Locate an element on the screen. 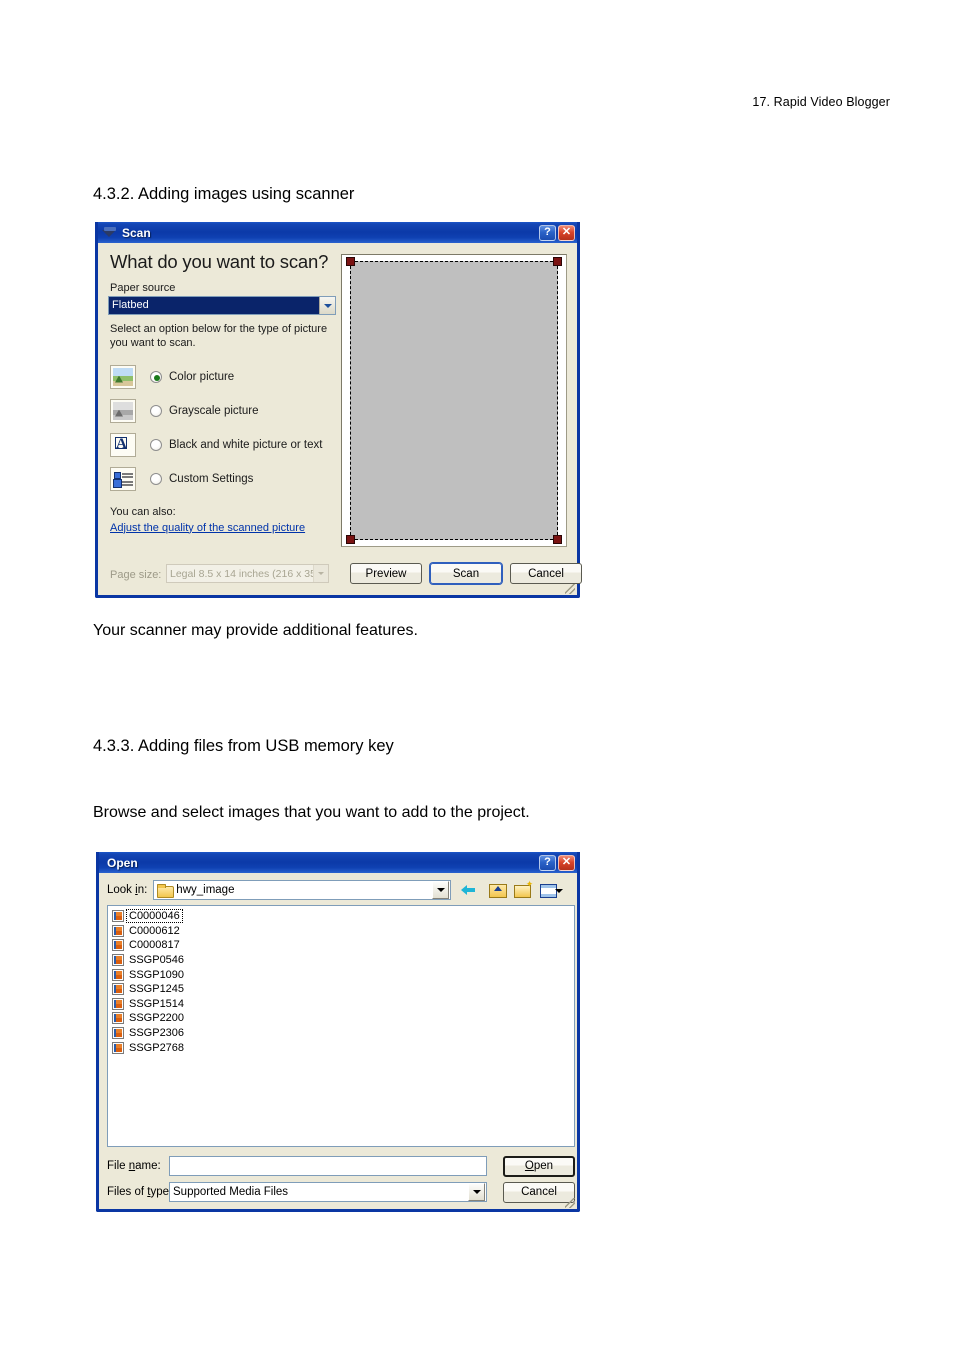 The width and height of the screenshot is (954, 1349). file-name-label: SSGP1245 is located at coordinates (157, 989).